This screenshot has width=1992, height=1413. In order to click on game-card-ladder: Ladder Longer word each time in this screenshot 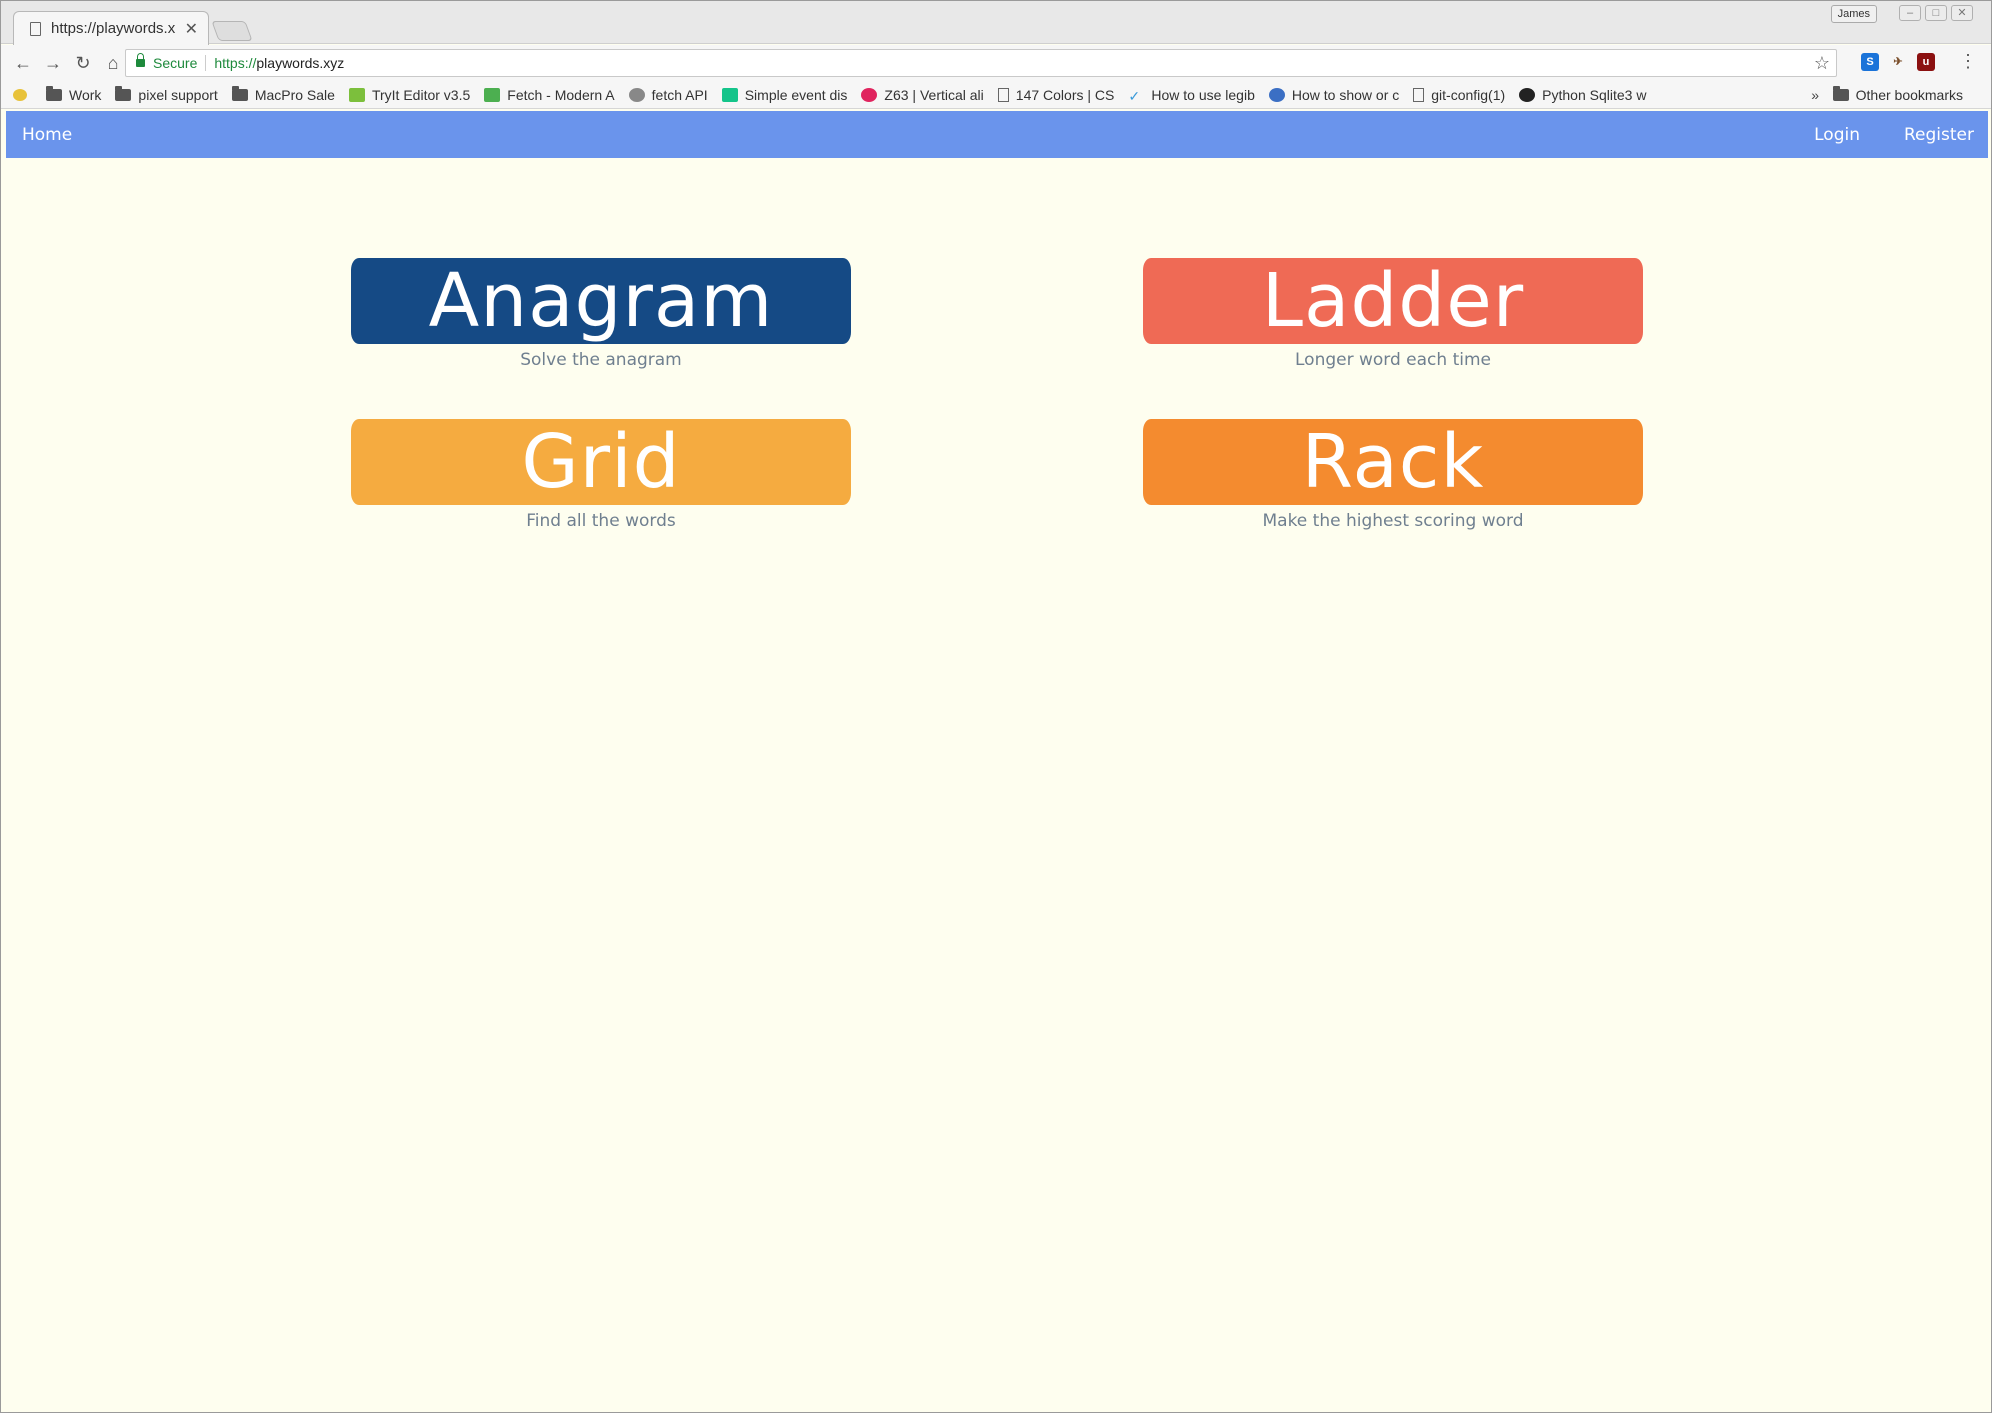, I will do `click(1393, 314)`.